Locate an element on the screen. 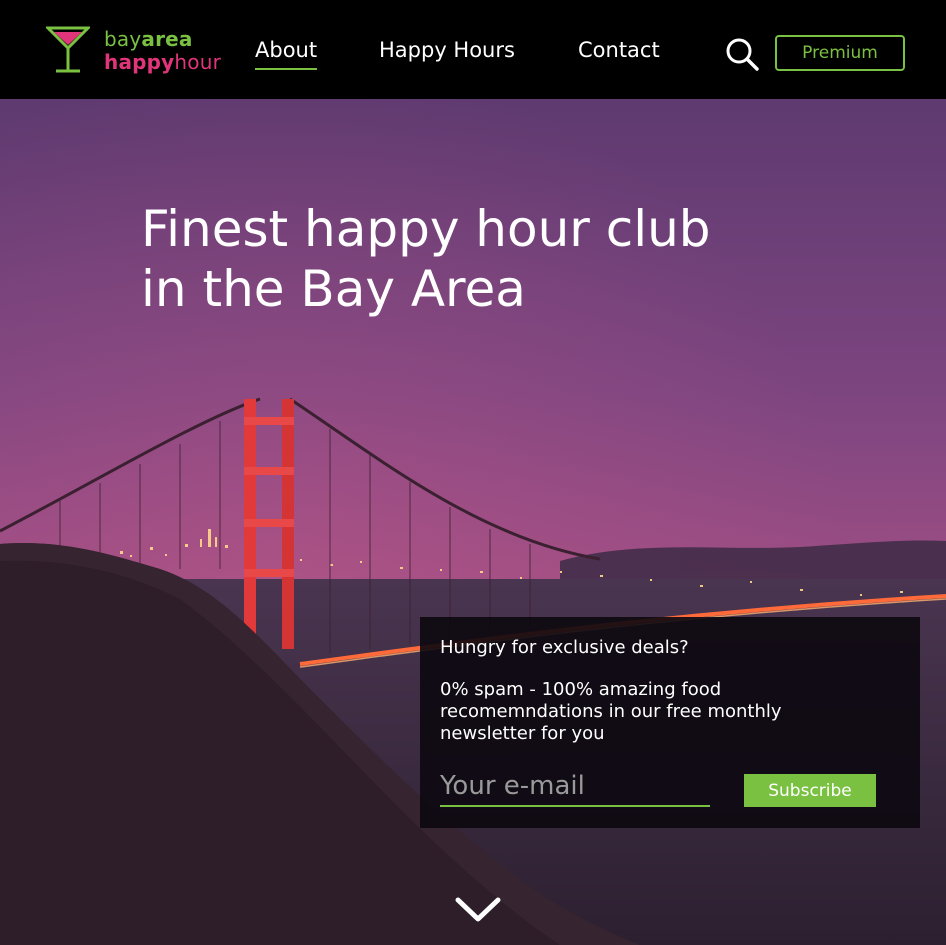 This screenshot has height=945, width=946. nav-about: About is located at coordinates (286, 54).